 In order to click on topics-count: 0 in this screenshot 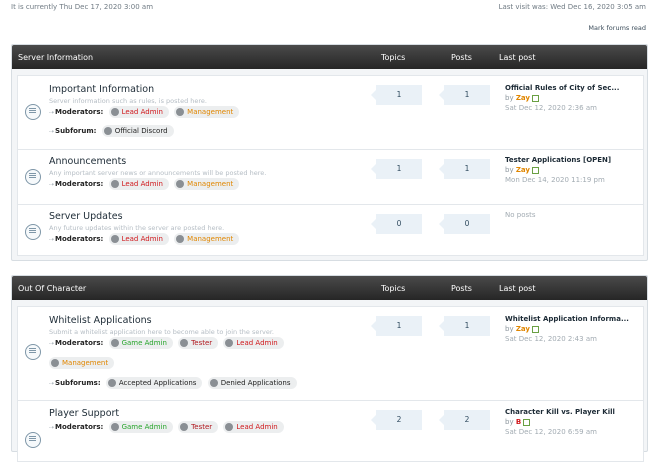, I will do `click(396, 224)`.